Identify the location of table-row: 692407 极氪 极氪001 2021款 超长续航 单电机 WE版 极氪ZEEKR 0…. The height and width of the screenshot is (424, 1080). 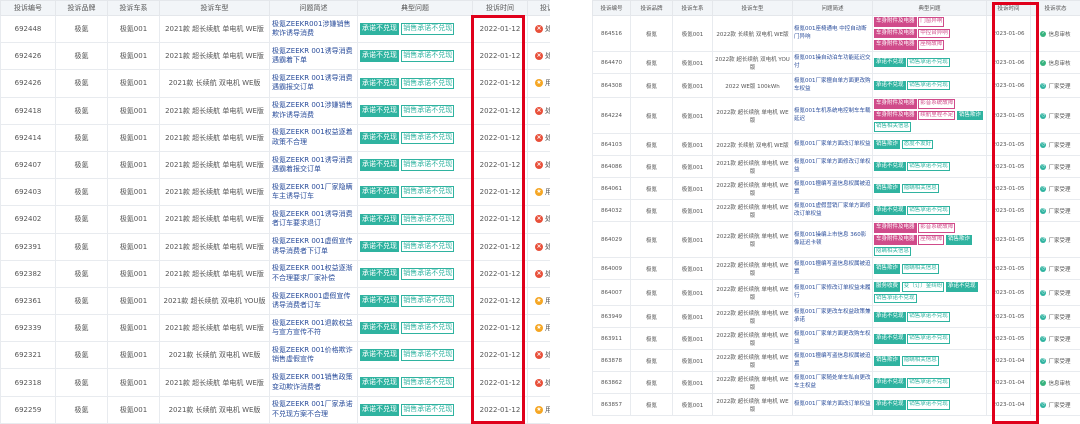
(275, 165).